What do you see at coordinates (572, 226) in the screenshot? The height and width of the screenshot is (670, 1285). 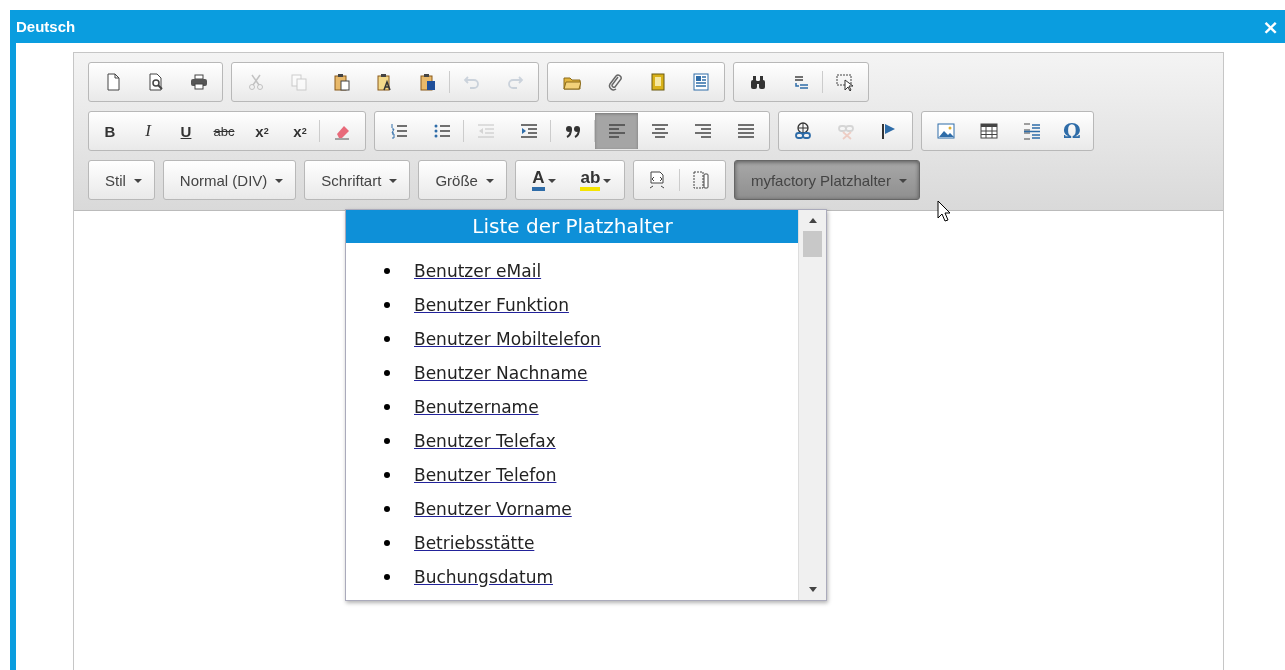 I see `menu-title: Liste der Platzhalter` at bounding box center [572, 226].